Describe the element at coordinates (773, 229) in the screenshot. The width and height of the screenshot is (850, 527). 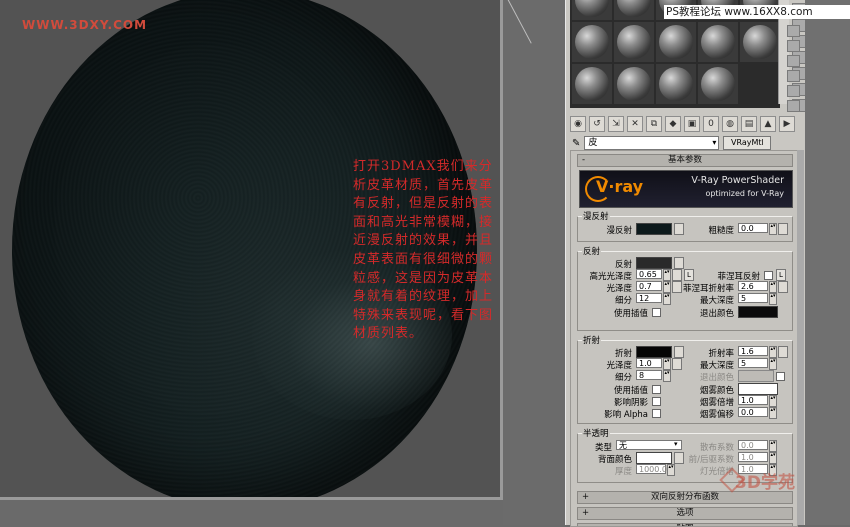
I see `roughness-spinner: ▴▾` at that location.